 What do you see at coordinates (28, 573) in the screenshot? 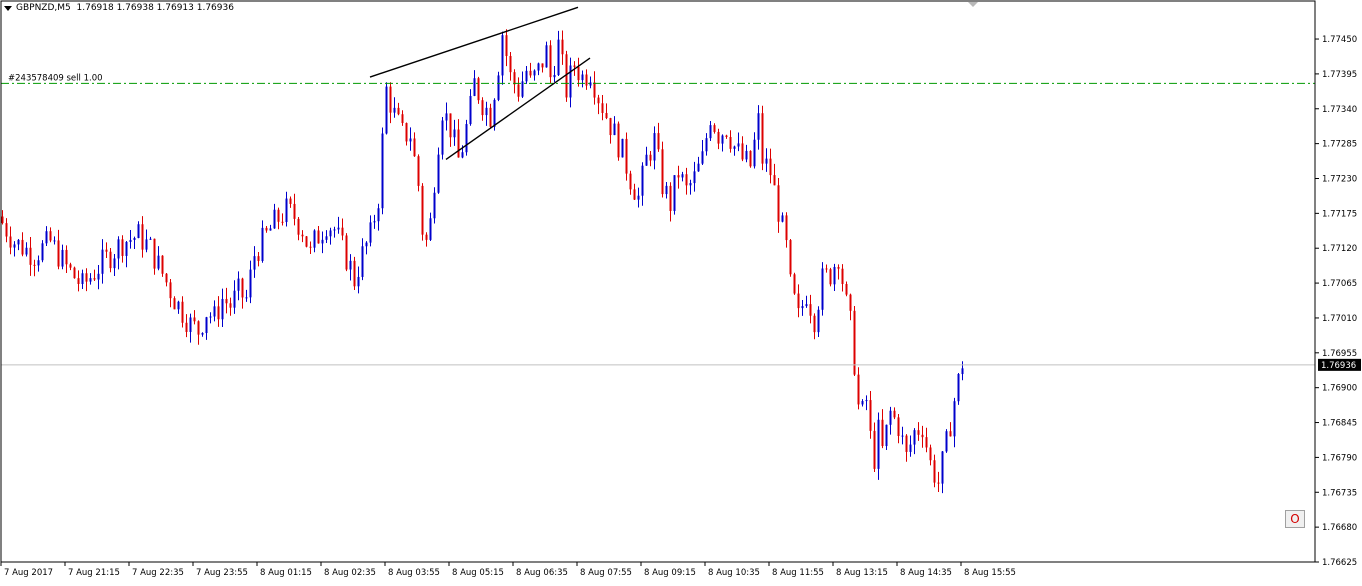
I see `time-tick-label: 7 Aug 2017` at bounding box center [28, 573].